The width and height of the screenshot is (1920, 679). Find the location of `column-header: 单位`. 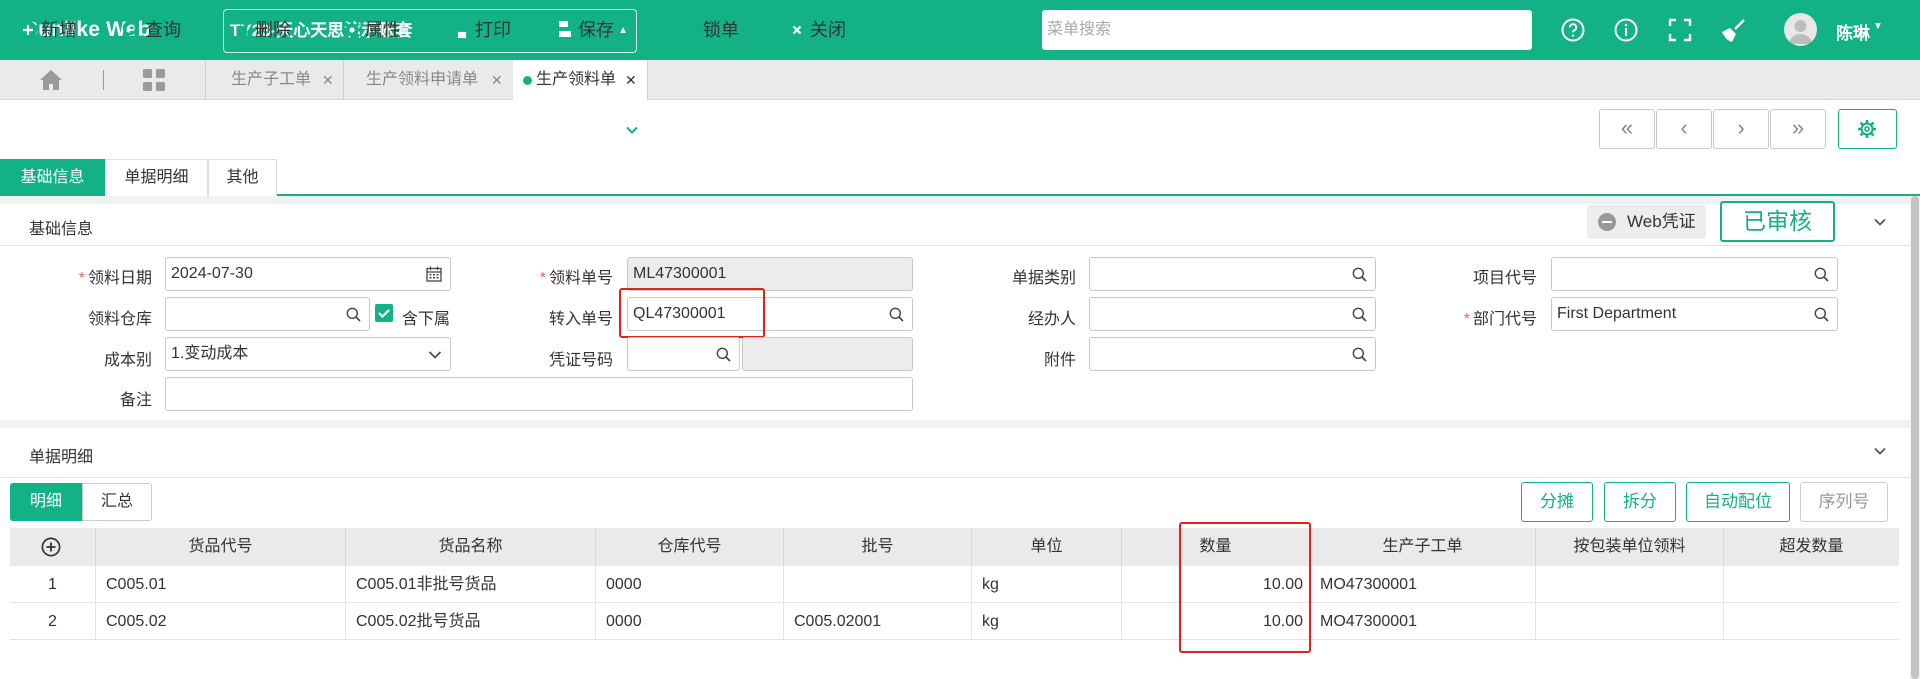

column-header: 单位 is located at coordinates (1047, 547).